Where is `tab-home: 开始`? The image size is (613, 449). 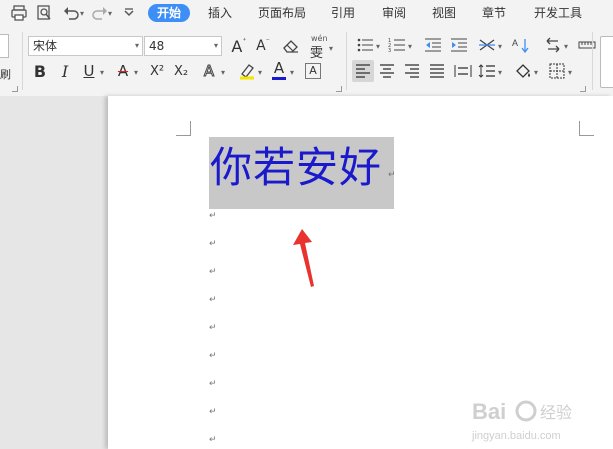
tab-home: 开始 is located at coordinates (169, 13).